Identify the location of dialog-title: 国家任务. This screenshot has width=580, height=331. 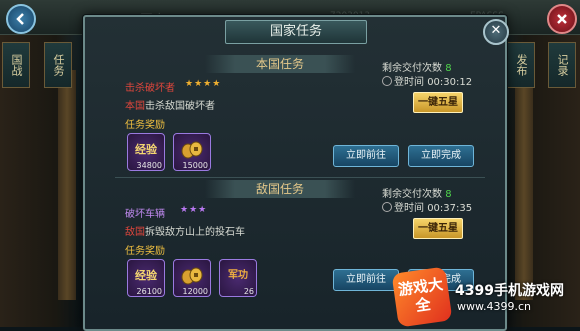
(296, 32).